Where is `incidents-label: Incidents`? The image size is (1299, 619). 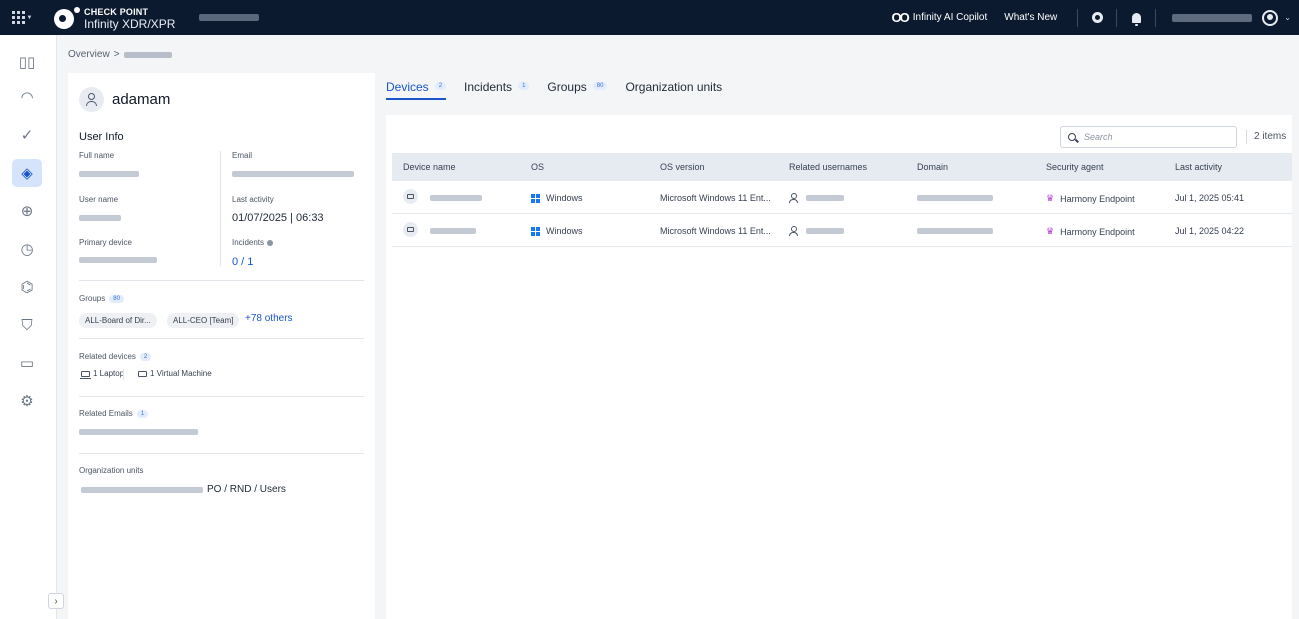
incidents-label: Incidents is located at coordinates (253, 242).